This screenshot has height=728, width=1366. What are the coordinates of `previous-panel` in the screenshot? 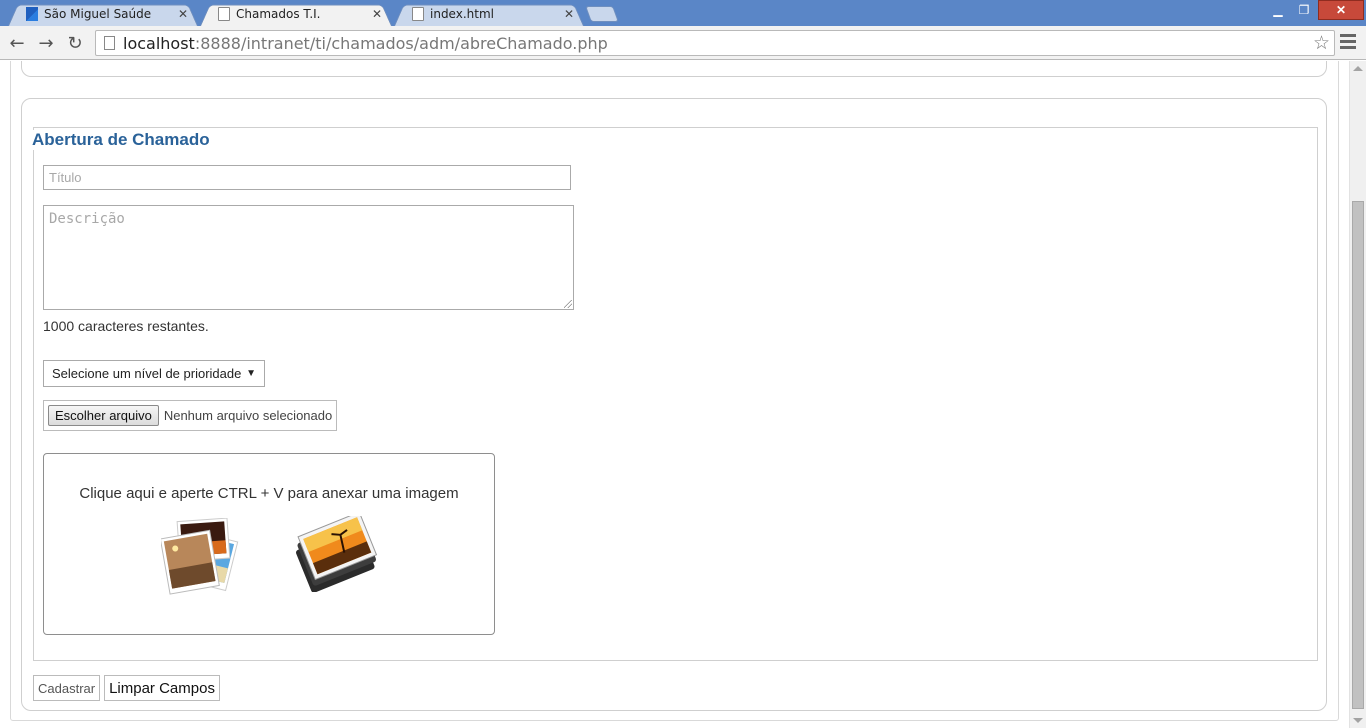 It's located at (674, 69).